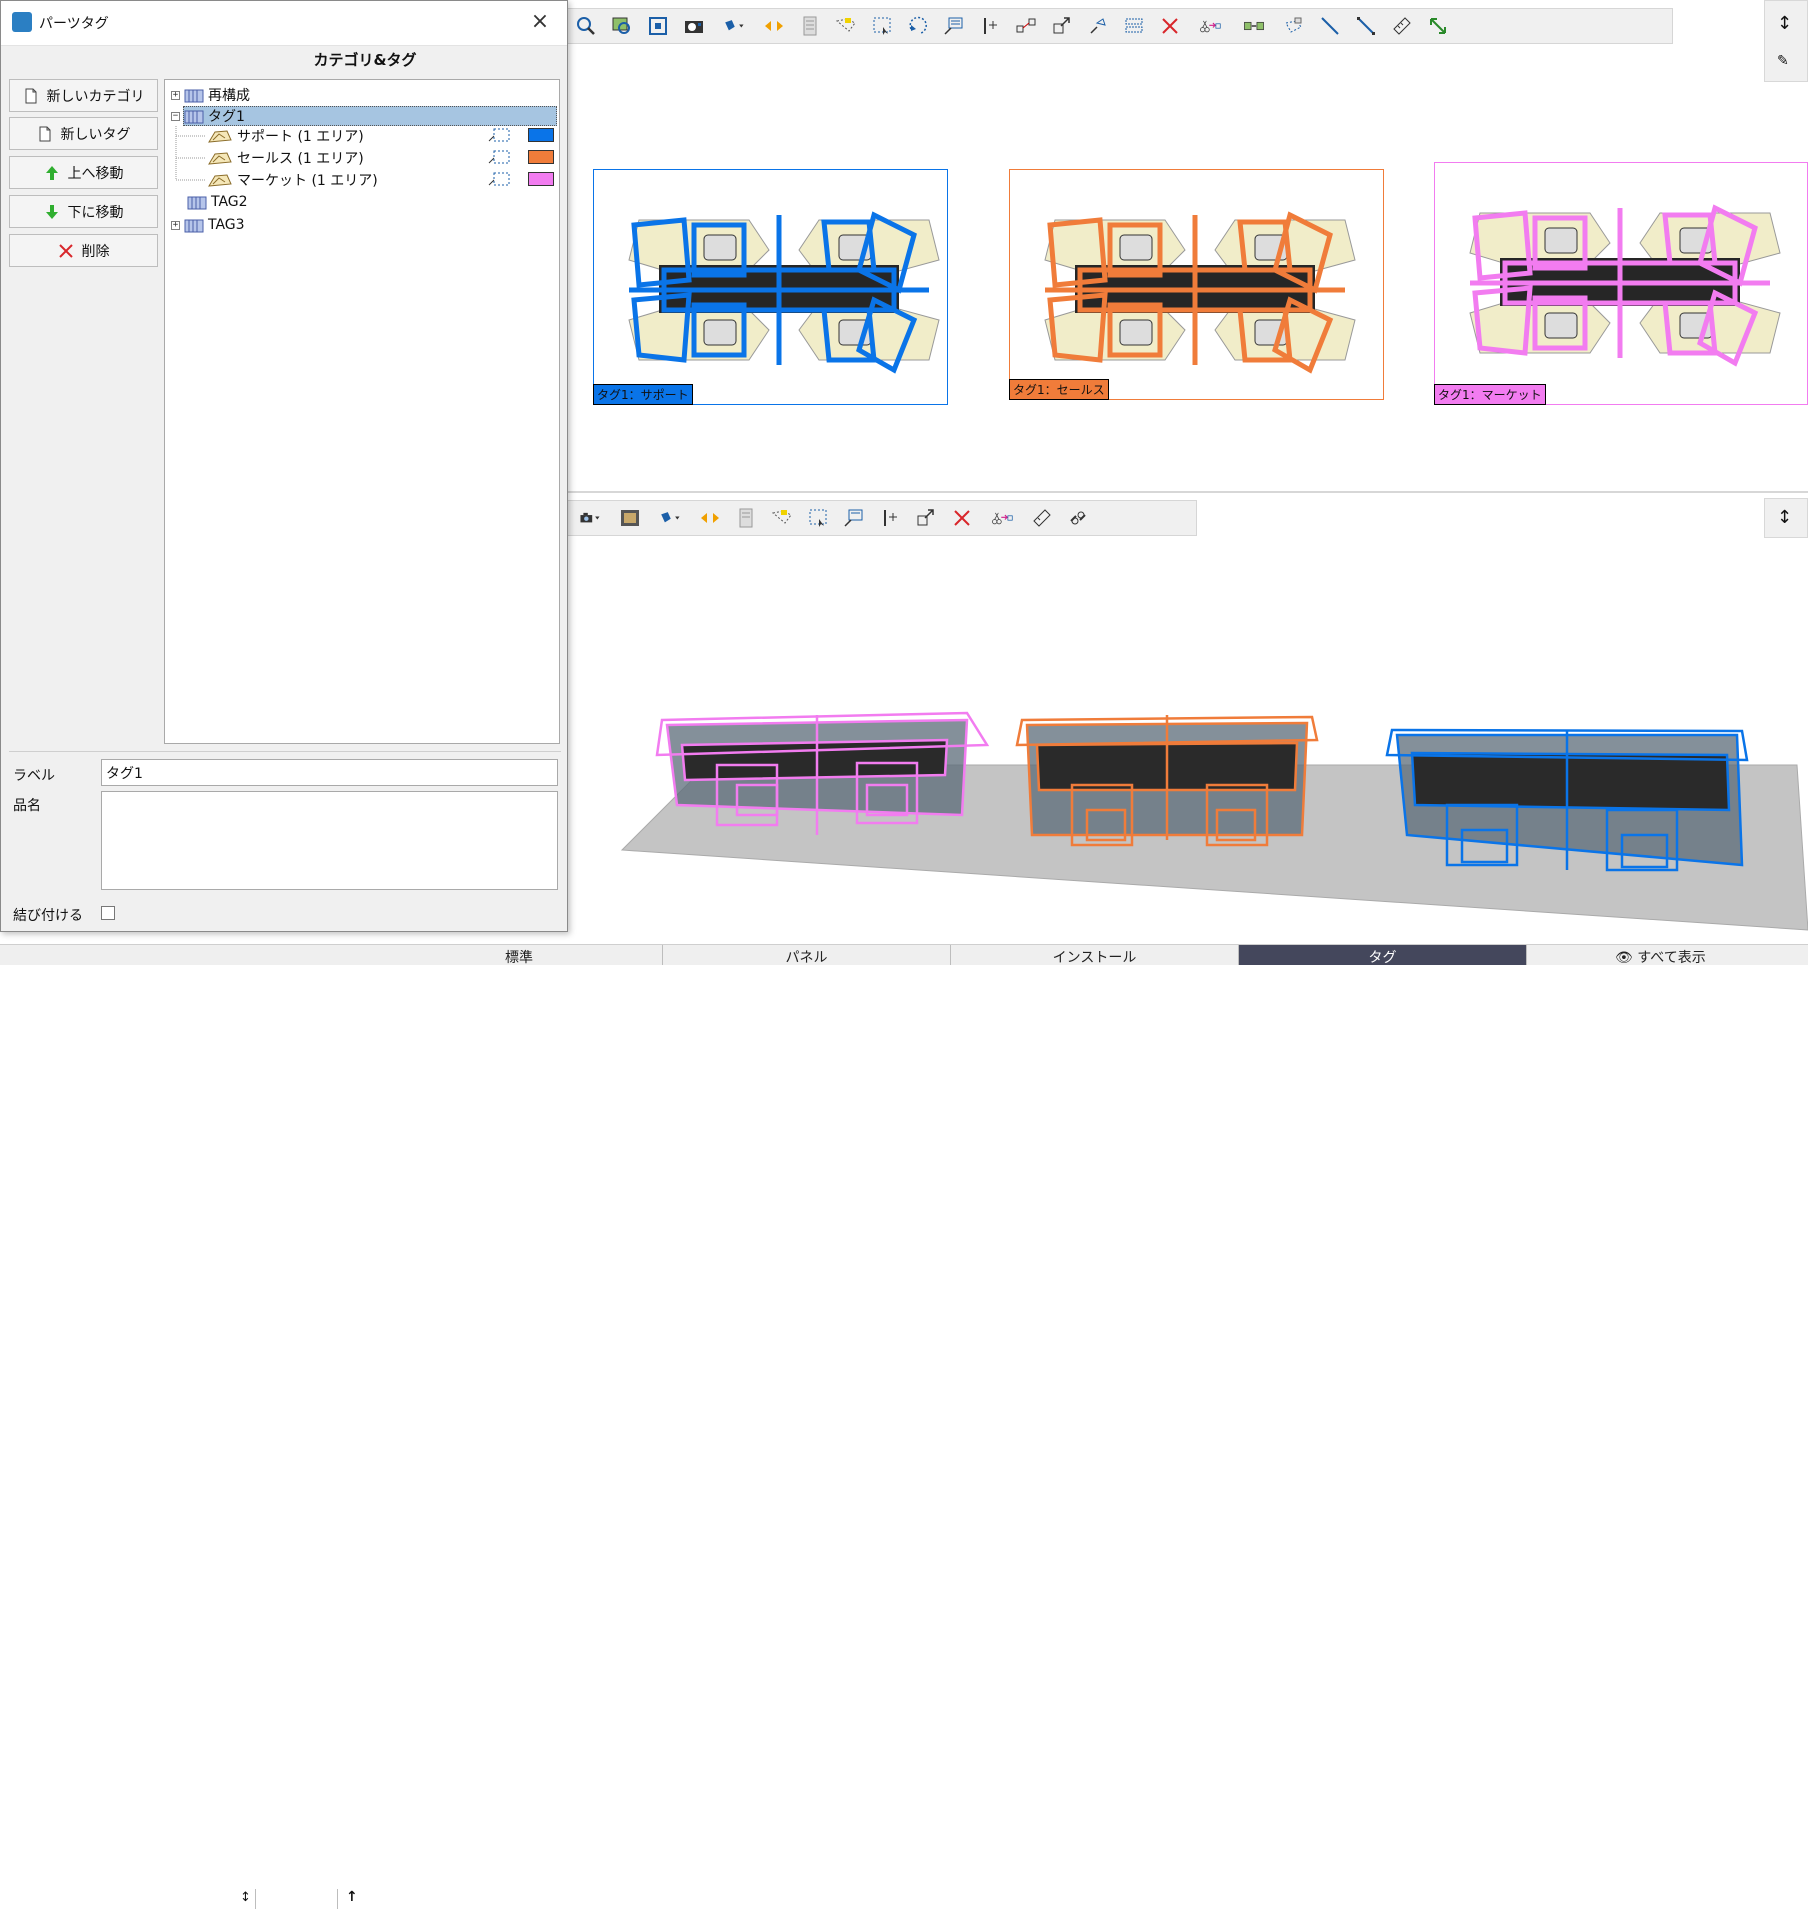 This screenshot has width=1808, height=1909. I want to click on tab-tag: タグ, so click(1383, 955).